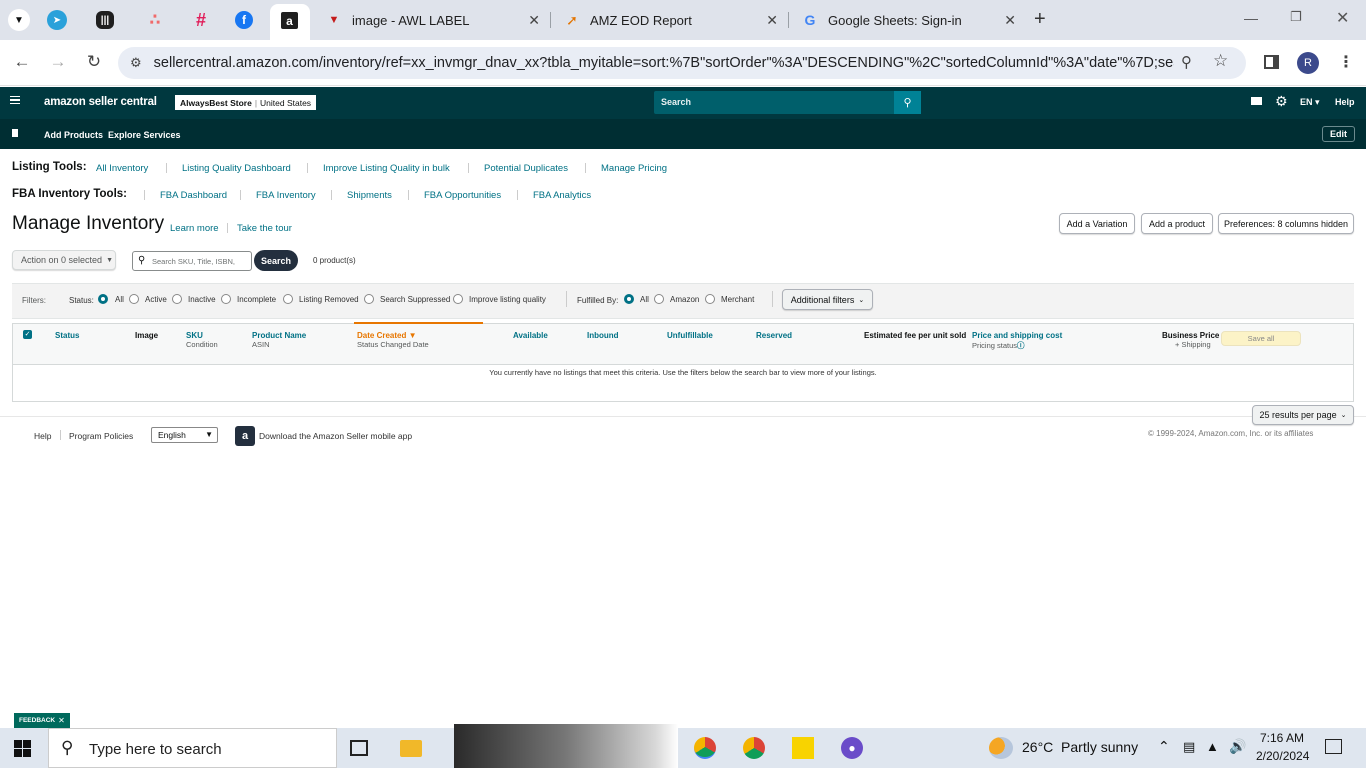 This screenshot has width=1366, height=768. I want to click on bulk-action-dropdown: Action on 0 selected ▼, so click(64, 260).